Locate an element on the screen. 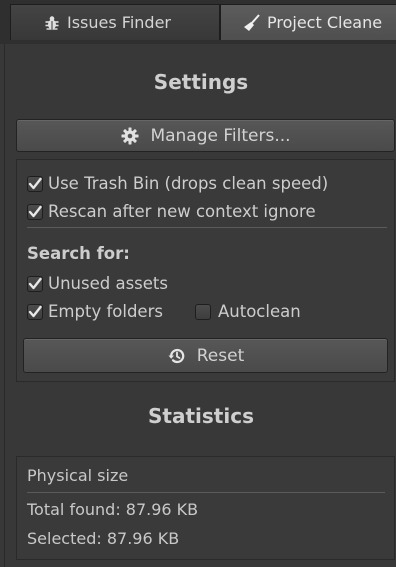 Image resolution: width=396 pixels, height=567 pixels. use-trash-bin-checkbox is located at coordinates (35, 183).